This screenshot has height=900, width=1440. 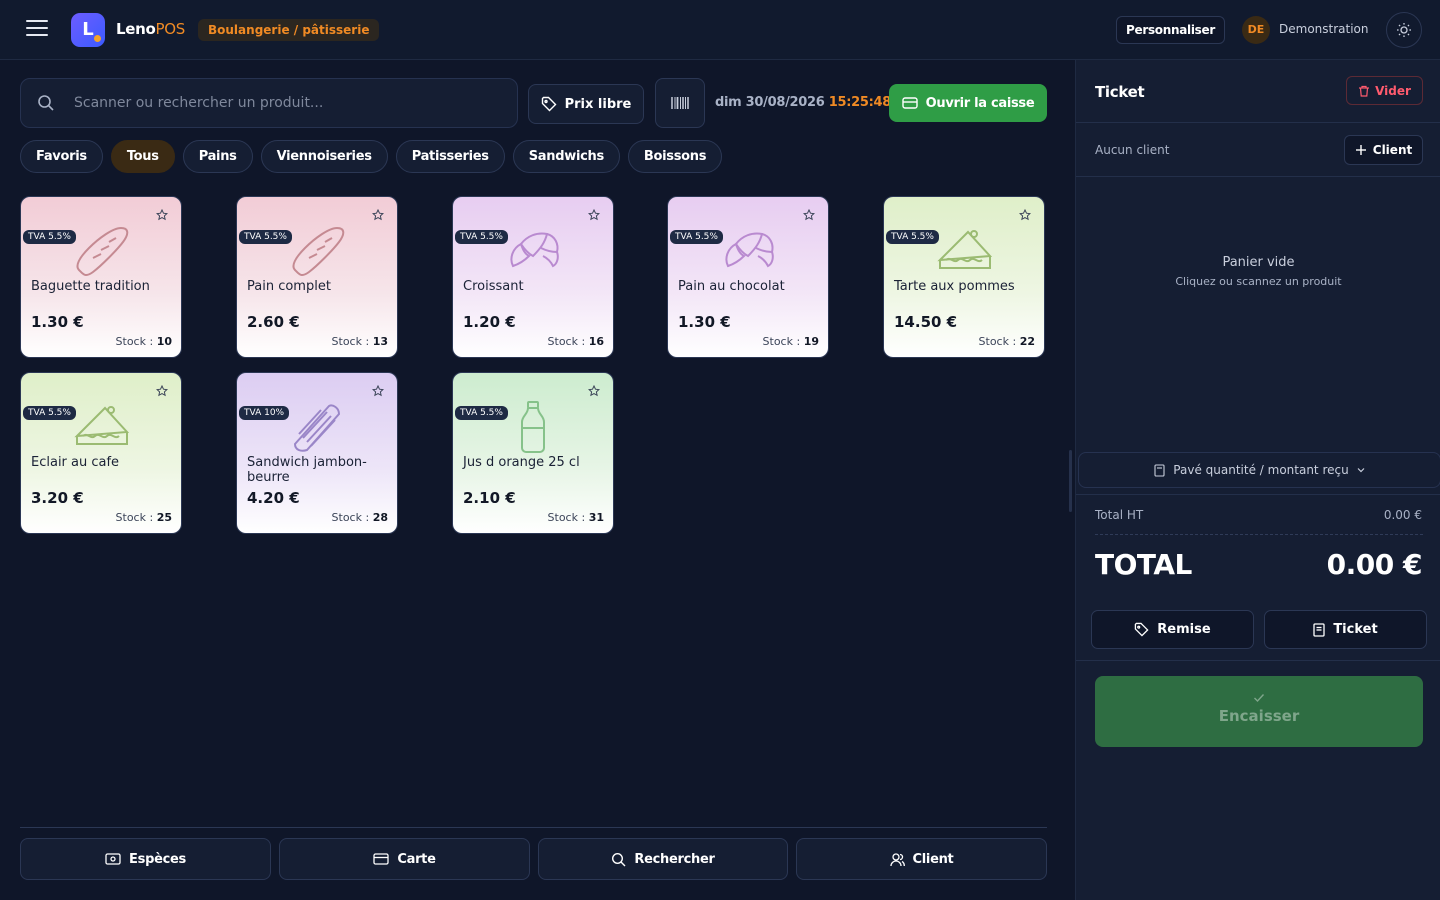 What do you see at coordinates (598, 104) in the screenshot?
I see `free-price-label: Prix libre` at bounding box center [598, 104].